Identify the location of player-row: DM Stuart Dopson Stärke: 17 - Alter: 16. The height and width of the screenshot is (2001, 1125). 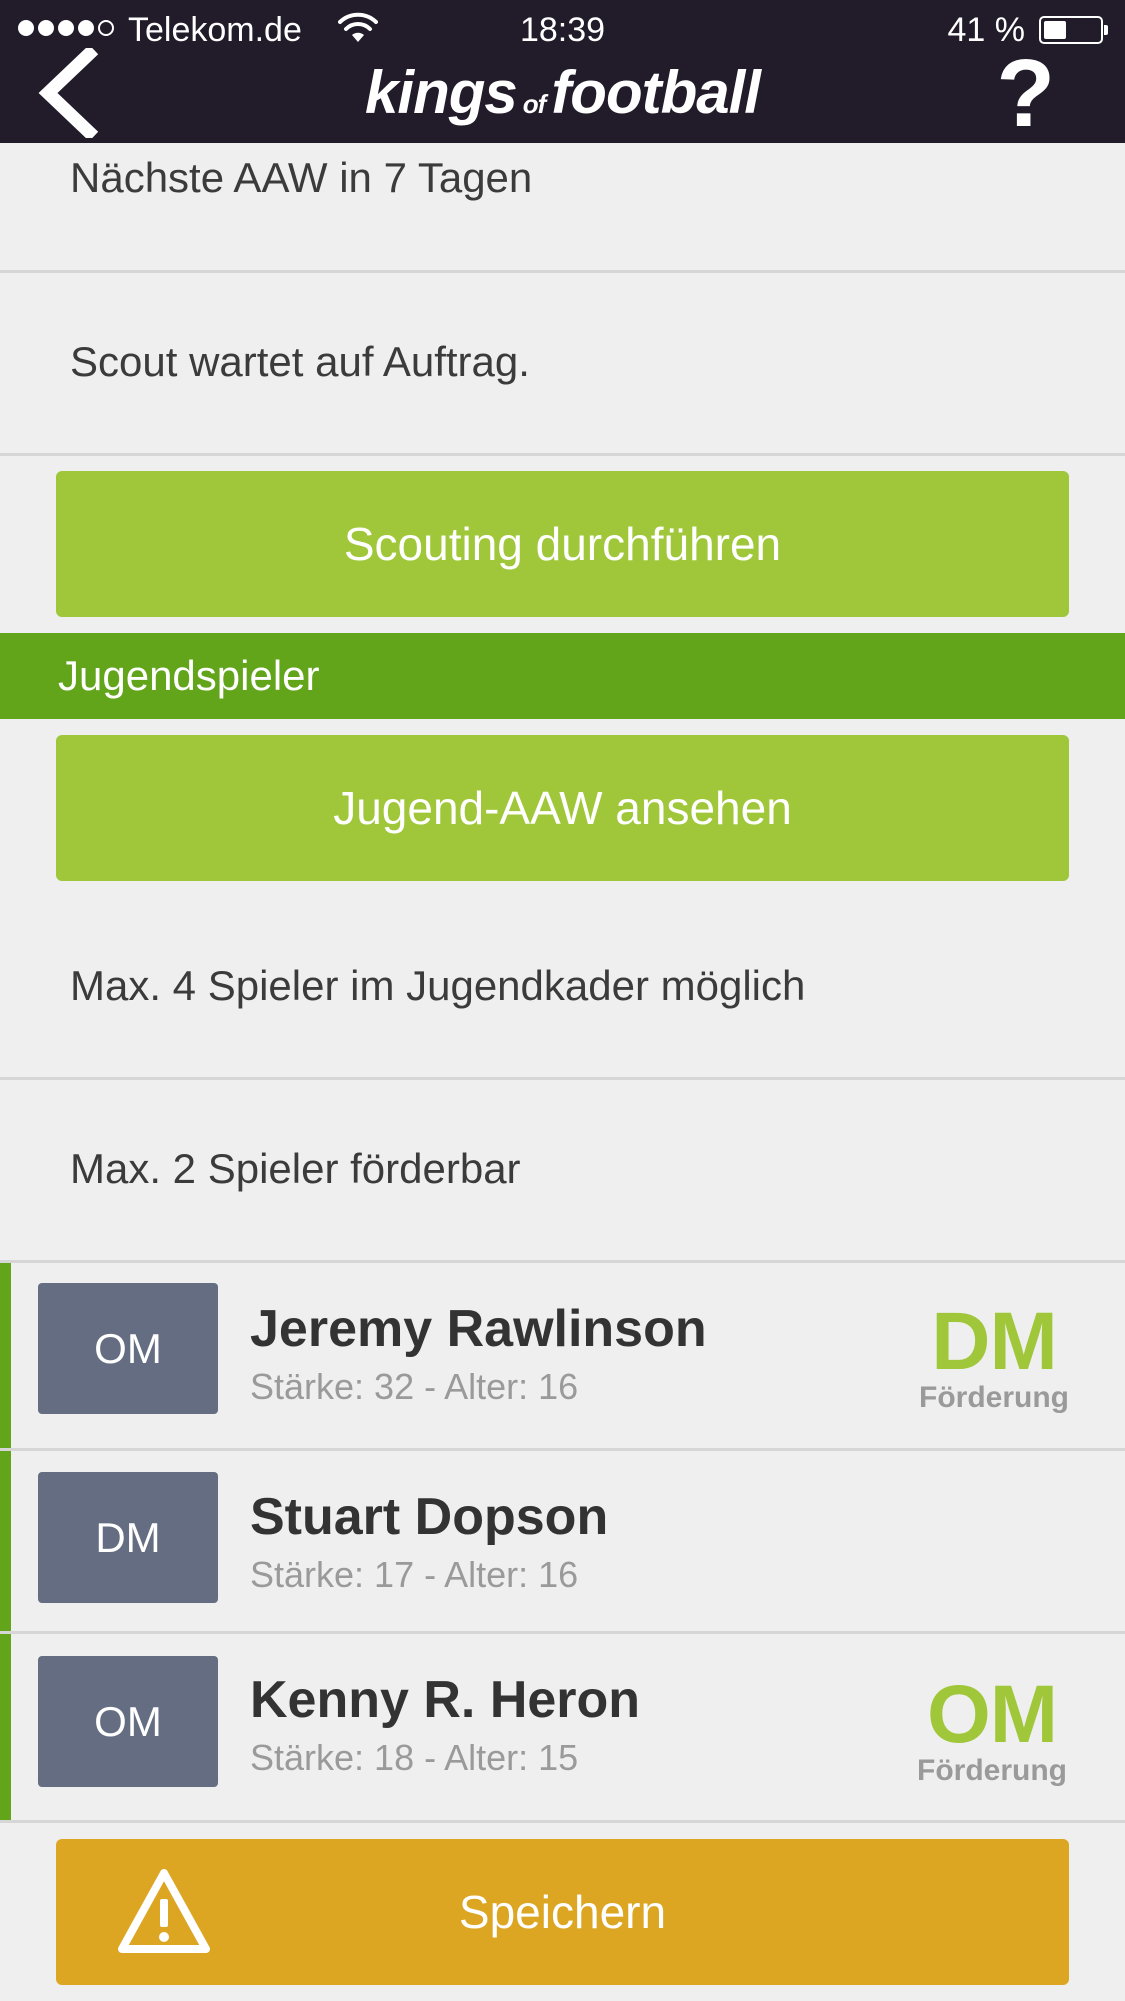
(562, 1541).